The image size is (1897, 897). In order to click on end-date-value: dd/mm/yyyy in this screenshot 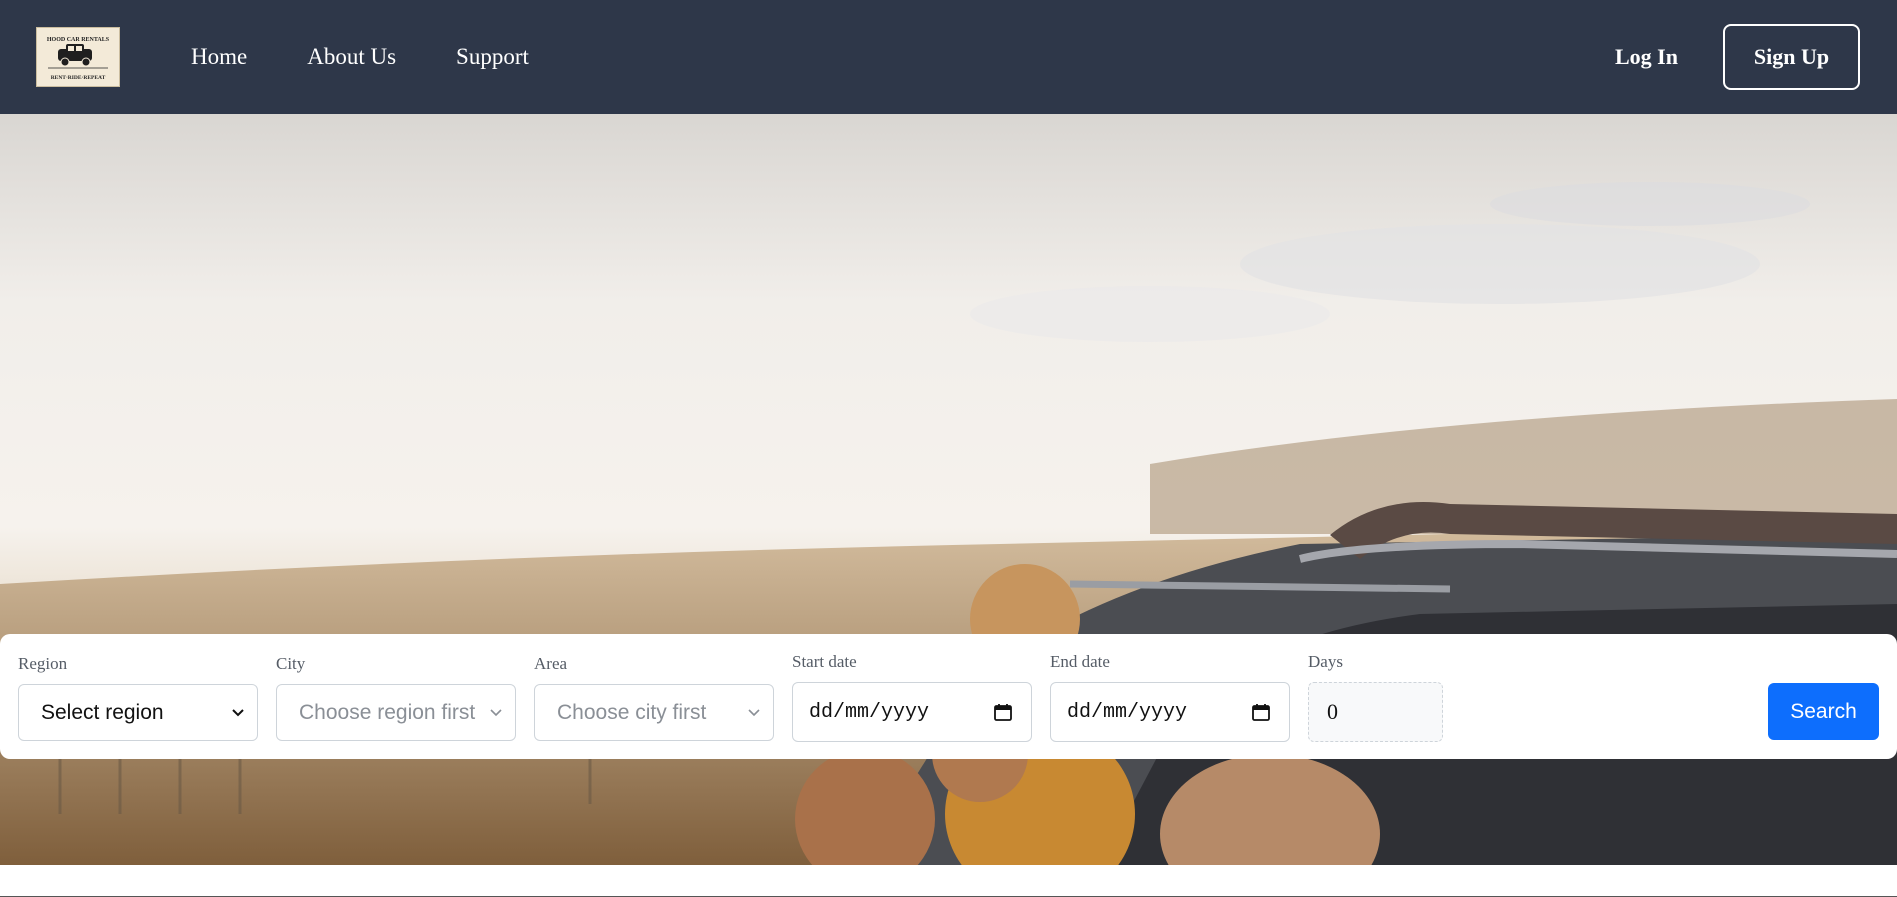, I will do `click(1127, 712)`.